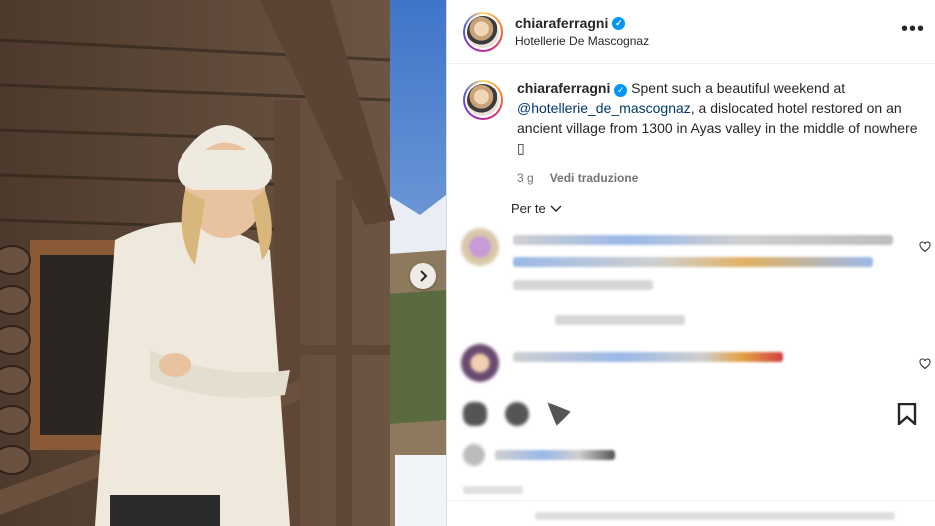  What do you see at coordinates (738, 88) in the screenshot?
I see `caption-text-start: Spent such a beautiful weekend at` at bounding box center [738, 88].